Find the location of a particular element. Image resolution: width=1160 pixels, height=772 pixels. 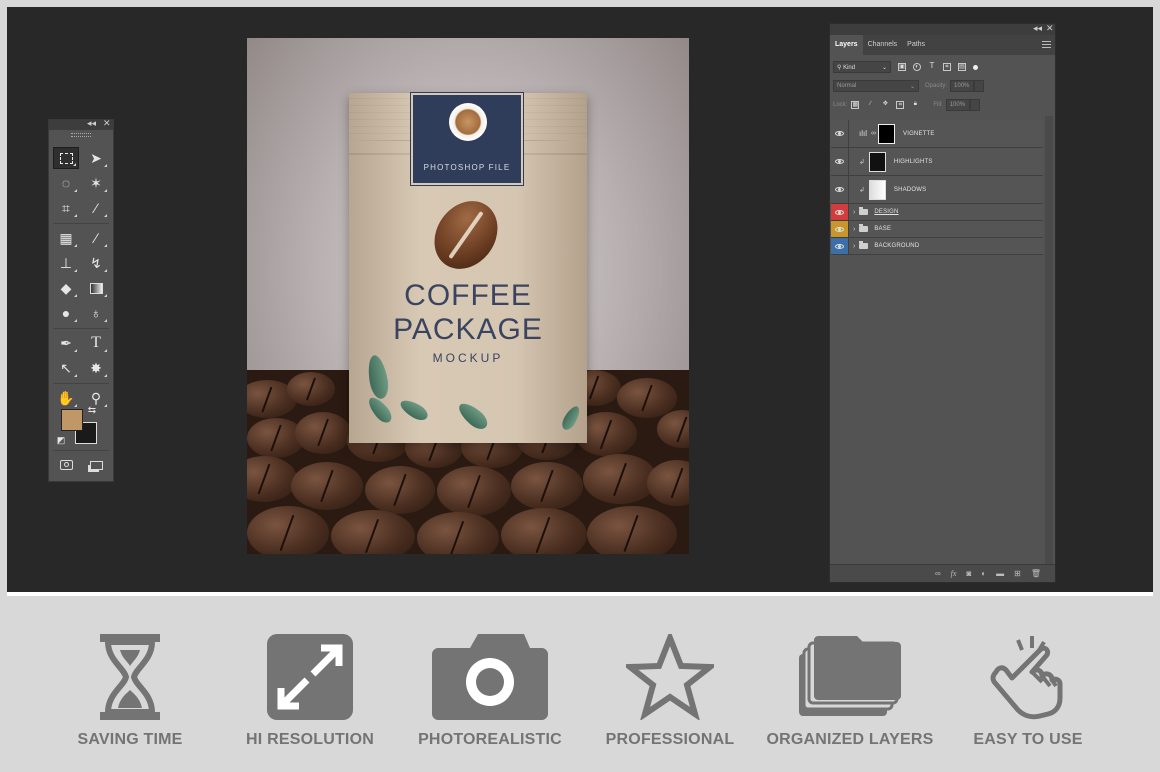

layer-row-vignette: ılıl ∞ VIGNETTE is located at coordinates (937, 134).